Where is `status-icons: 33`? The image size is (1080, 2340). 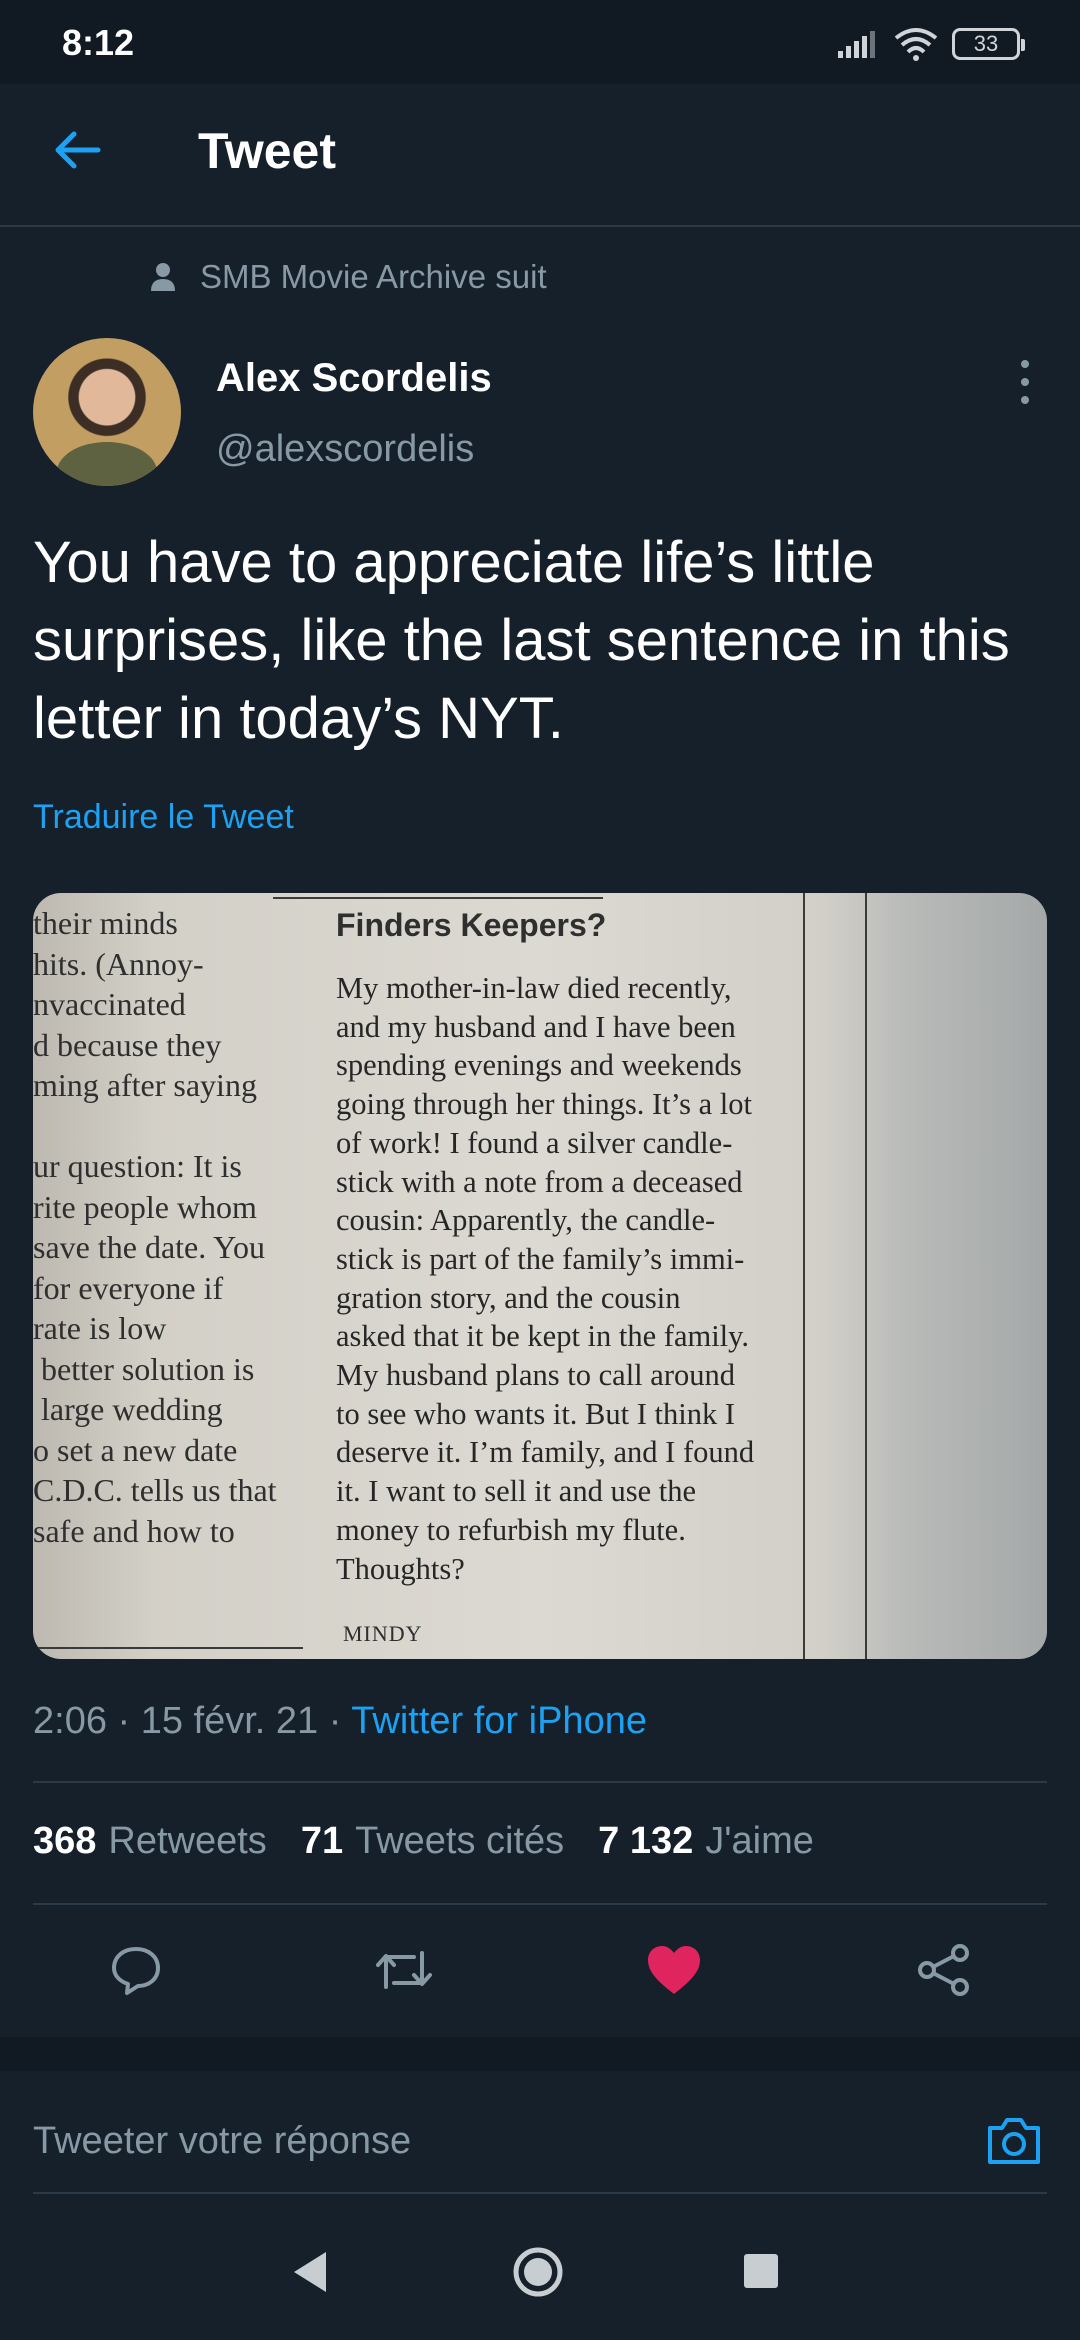
status-icons: 33 is located at coordinates (930, 44).